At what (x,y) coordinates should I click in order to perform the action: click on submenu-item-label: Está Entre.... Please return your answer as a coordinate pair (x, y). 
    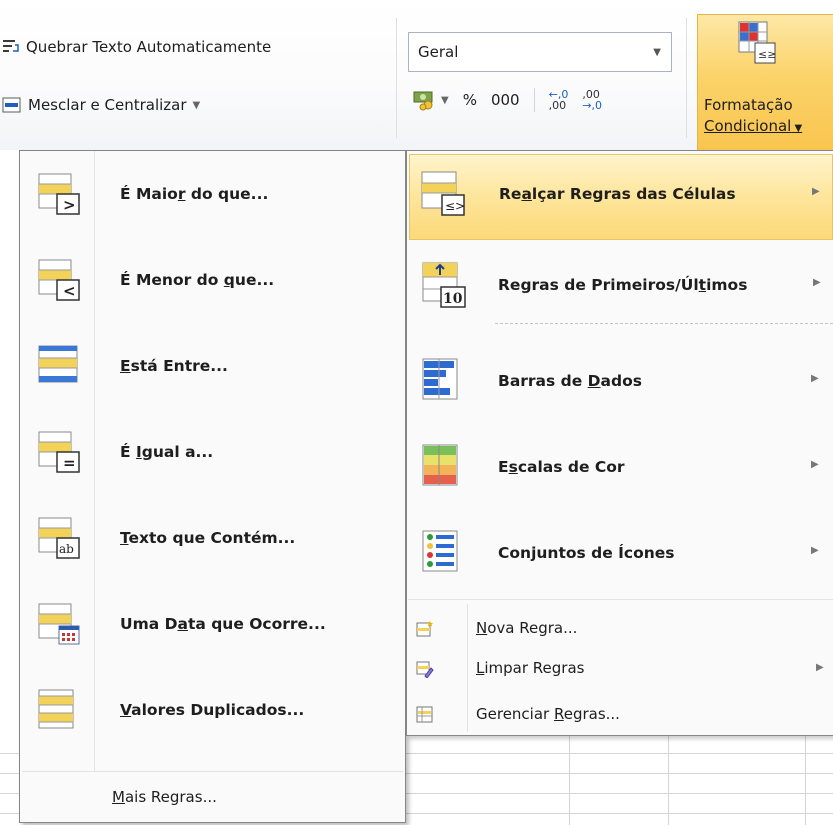
    Looking at the image, I should click on (174, 366).